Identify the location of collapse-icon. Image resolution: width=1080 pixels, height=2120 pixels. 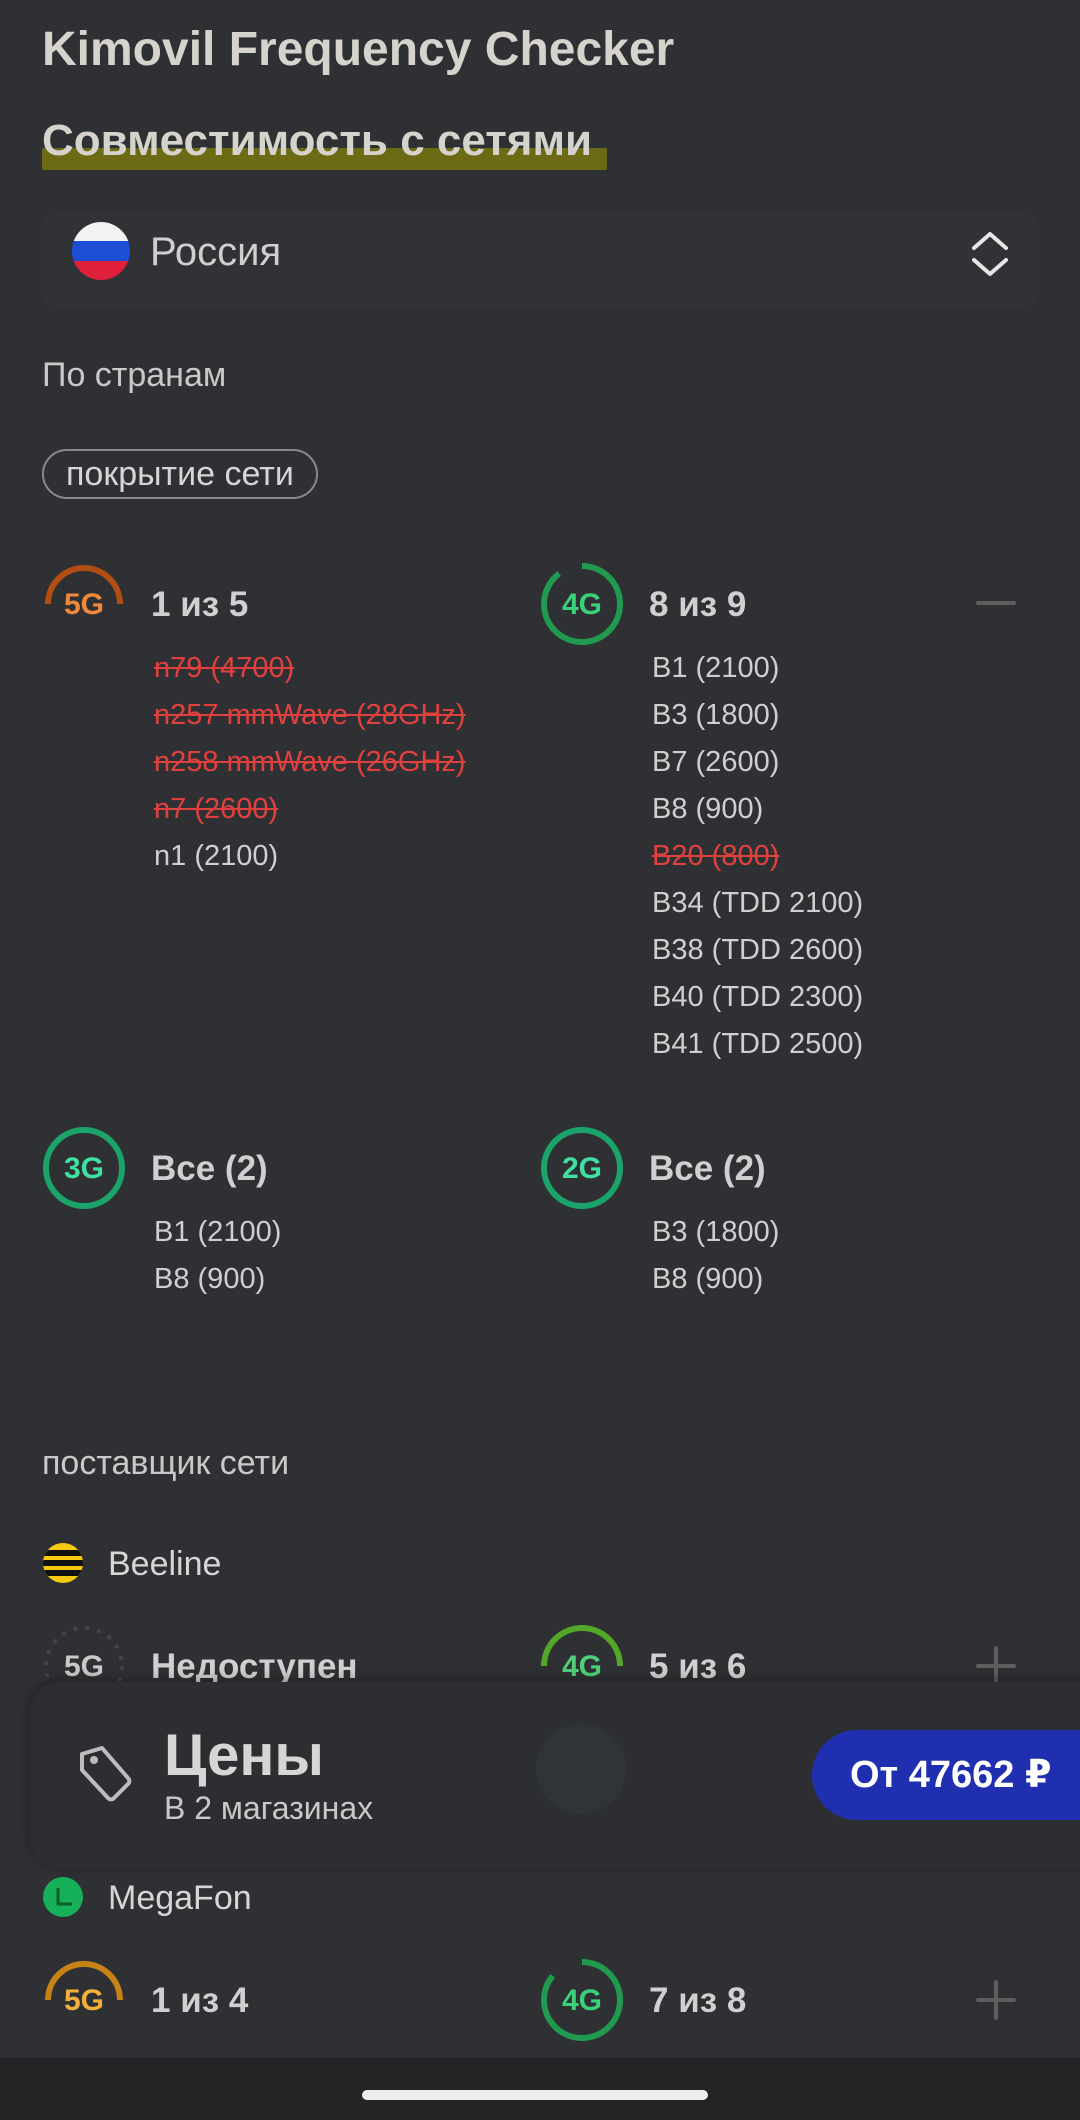
(996, 603).